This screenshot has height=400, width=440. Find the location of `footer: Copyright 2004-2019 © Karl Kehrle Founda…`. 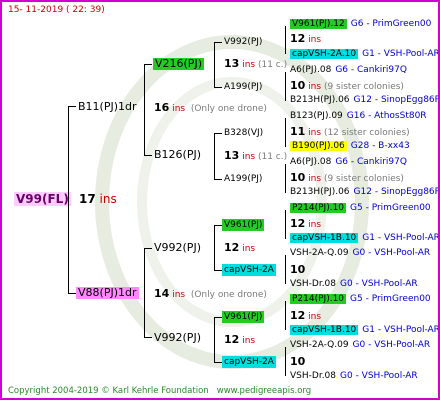

footer: Copyright 2004-2019 © Karl Kehrle Founda… is located at coordinates (159, 391).